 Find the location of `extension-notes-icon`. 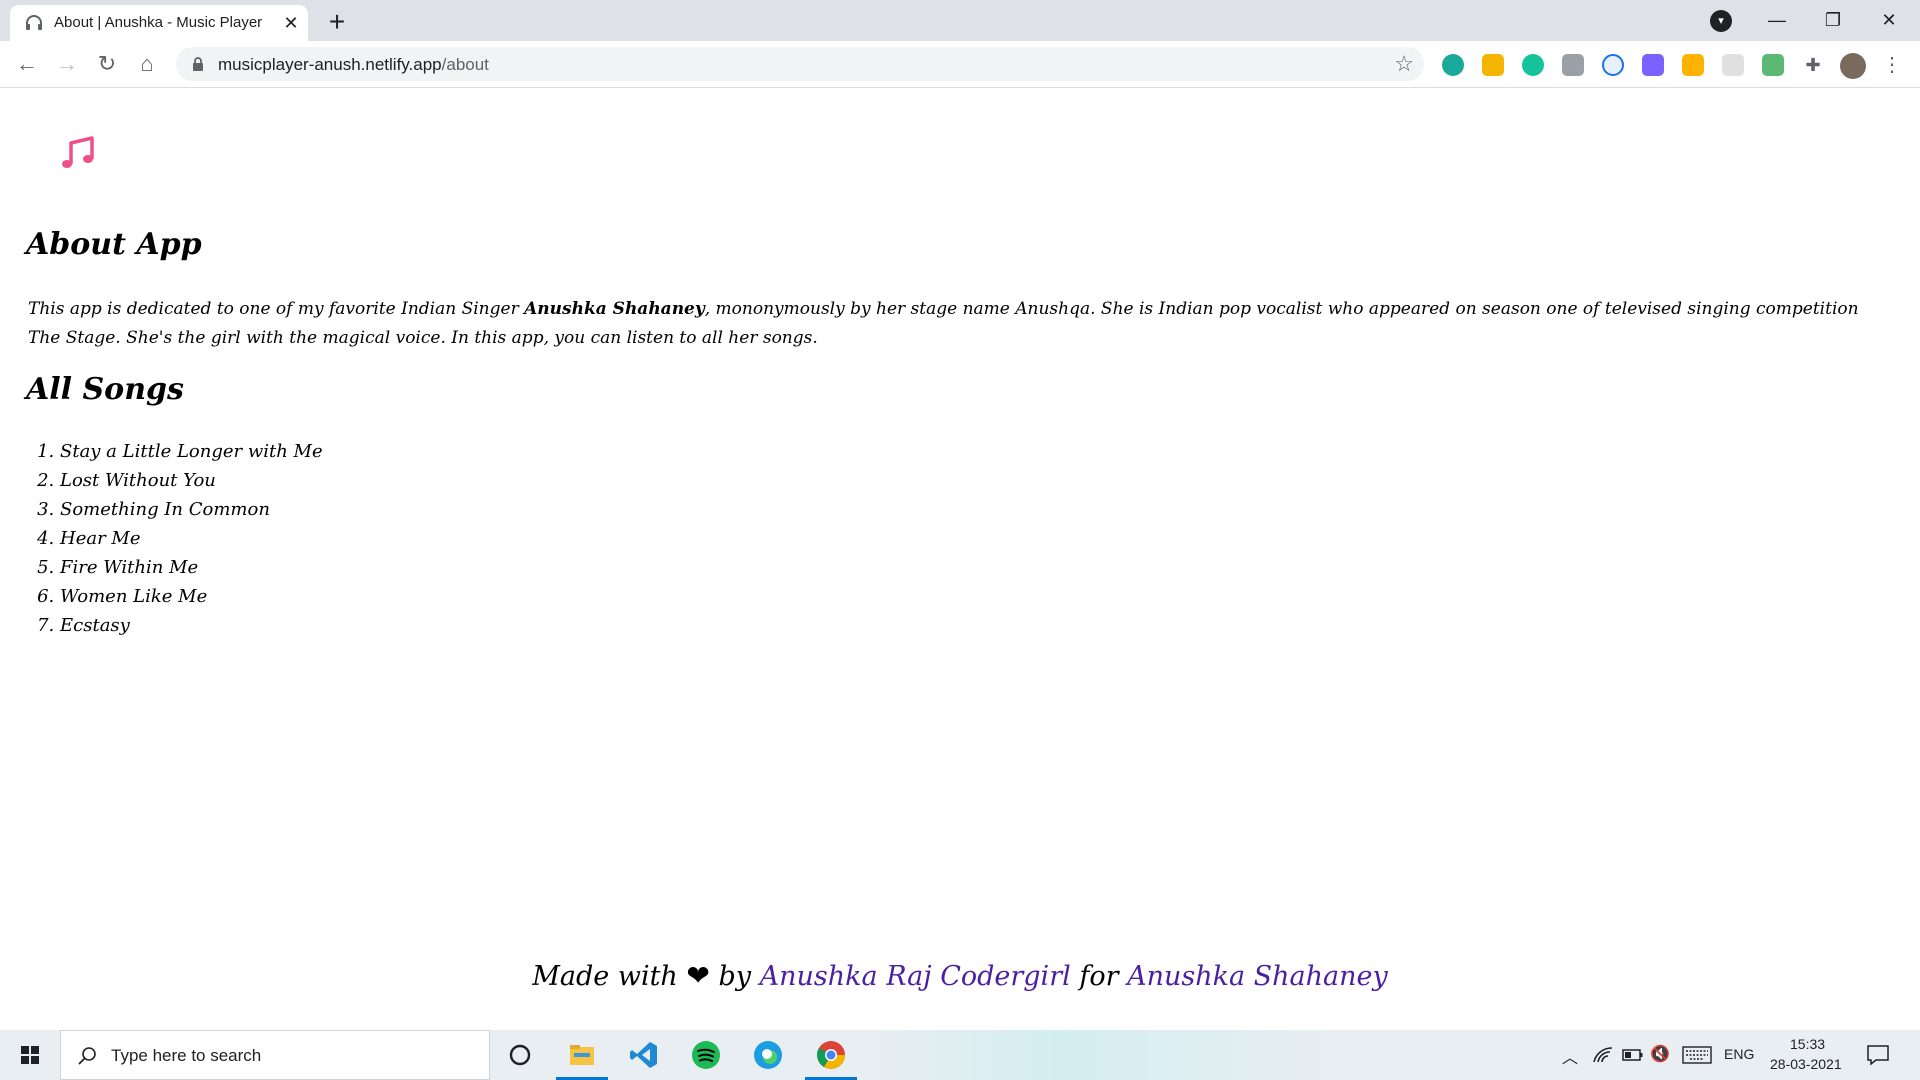

extension-notes-icon is located at coordinates (1493, 65).